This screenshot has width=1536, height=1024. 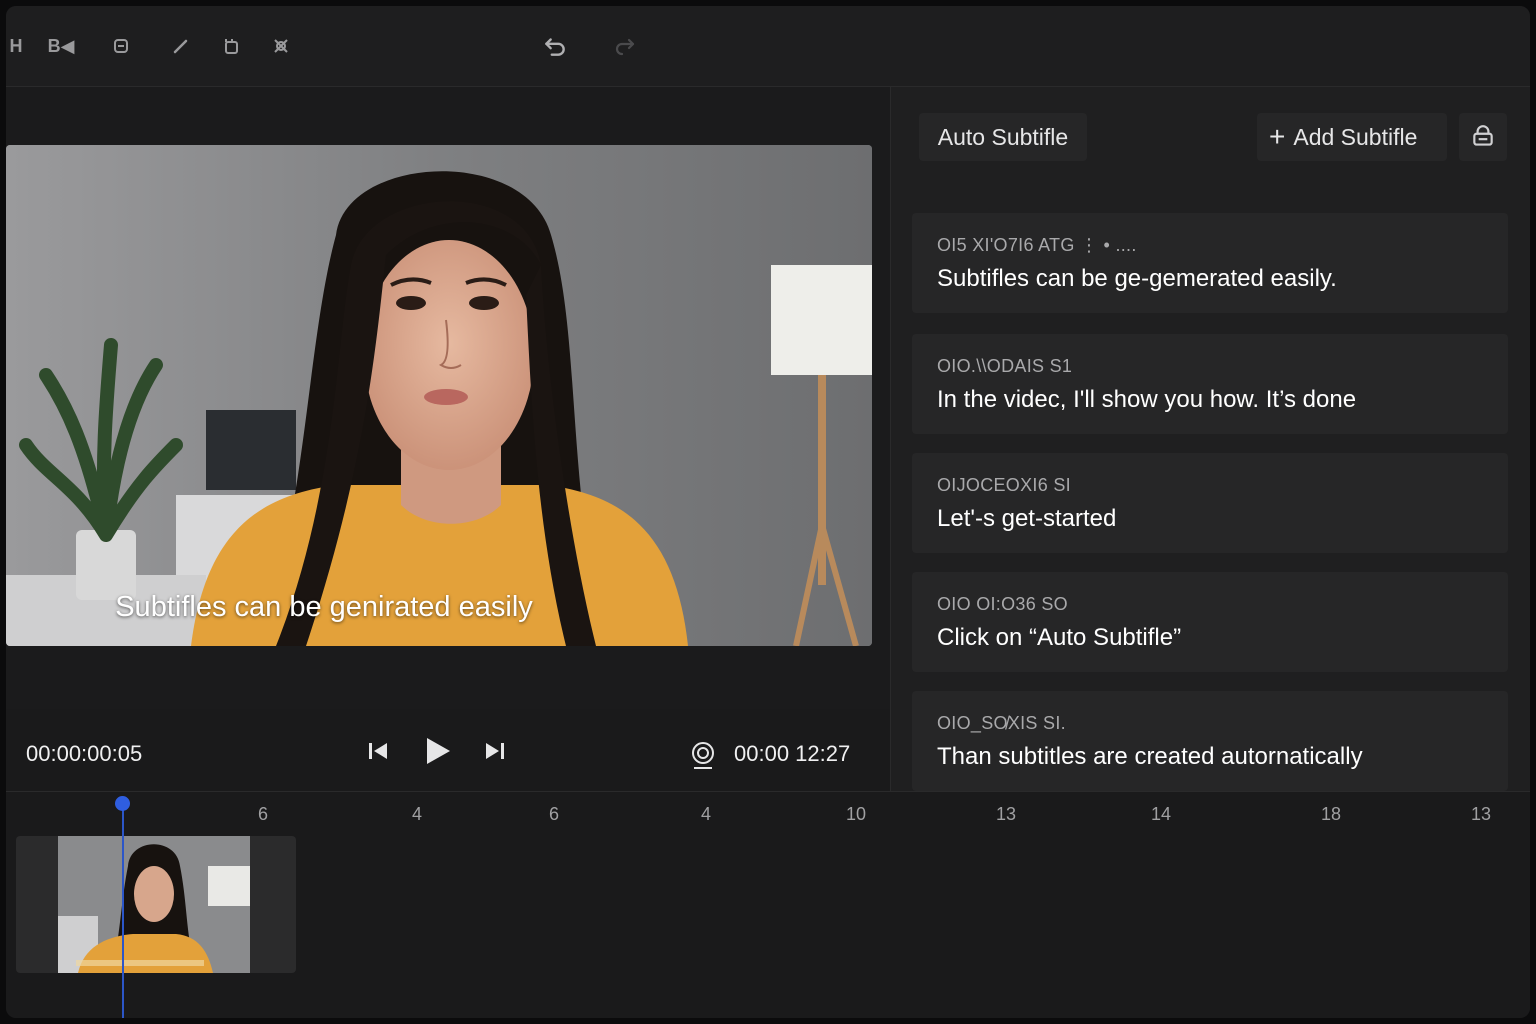 I want to click on duplicate-icon, so click(x=231, y=46).